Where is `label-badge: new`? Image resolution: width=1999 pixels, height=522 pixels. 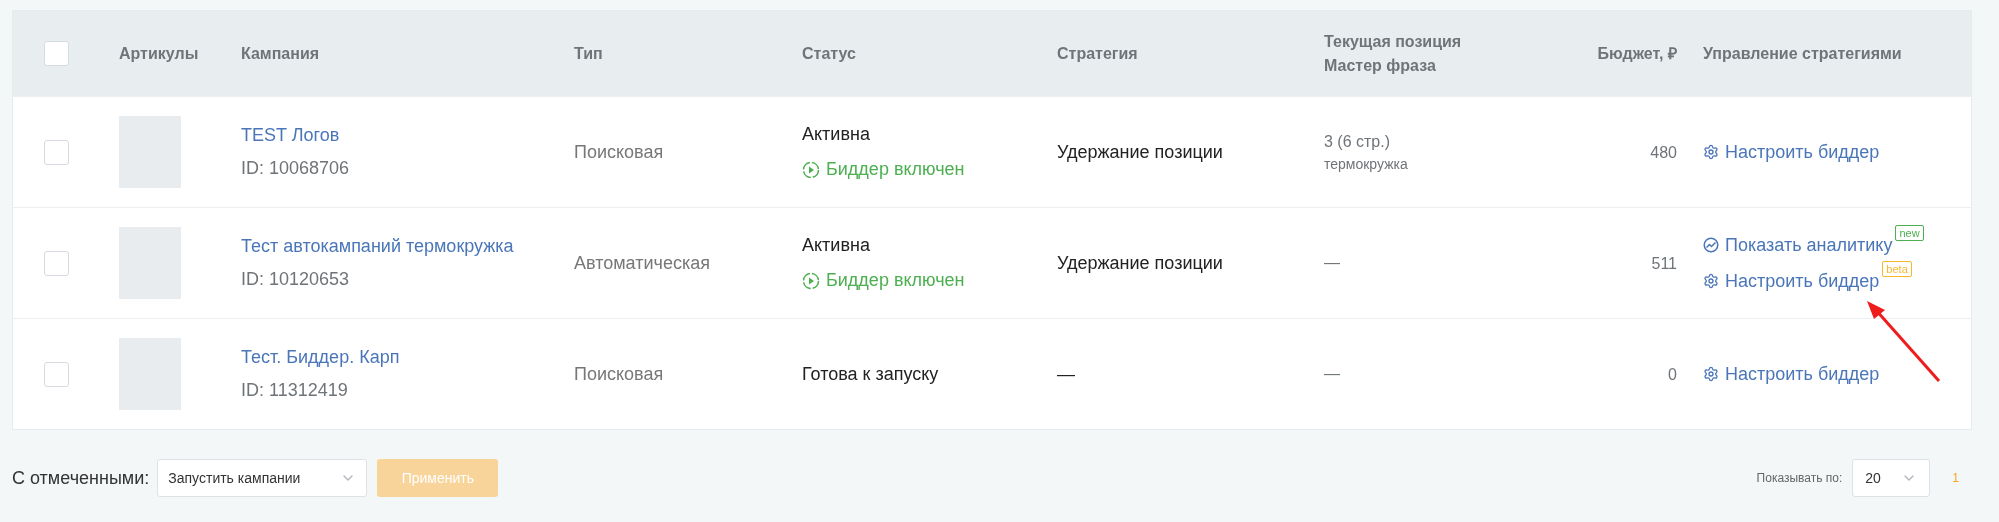 label-badge: new is located at coordinates (1909, 232).